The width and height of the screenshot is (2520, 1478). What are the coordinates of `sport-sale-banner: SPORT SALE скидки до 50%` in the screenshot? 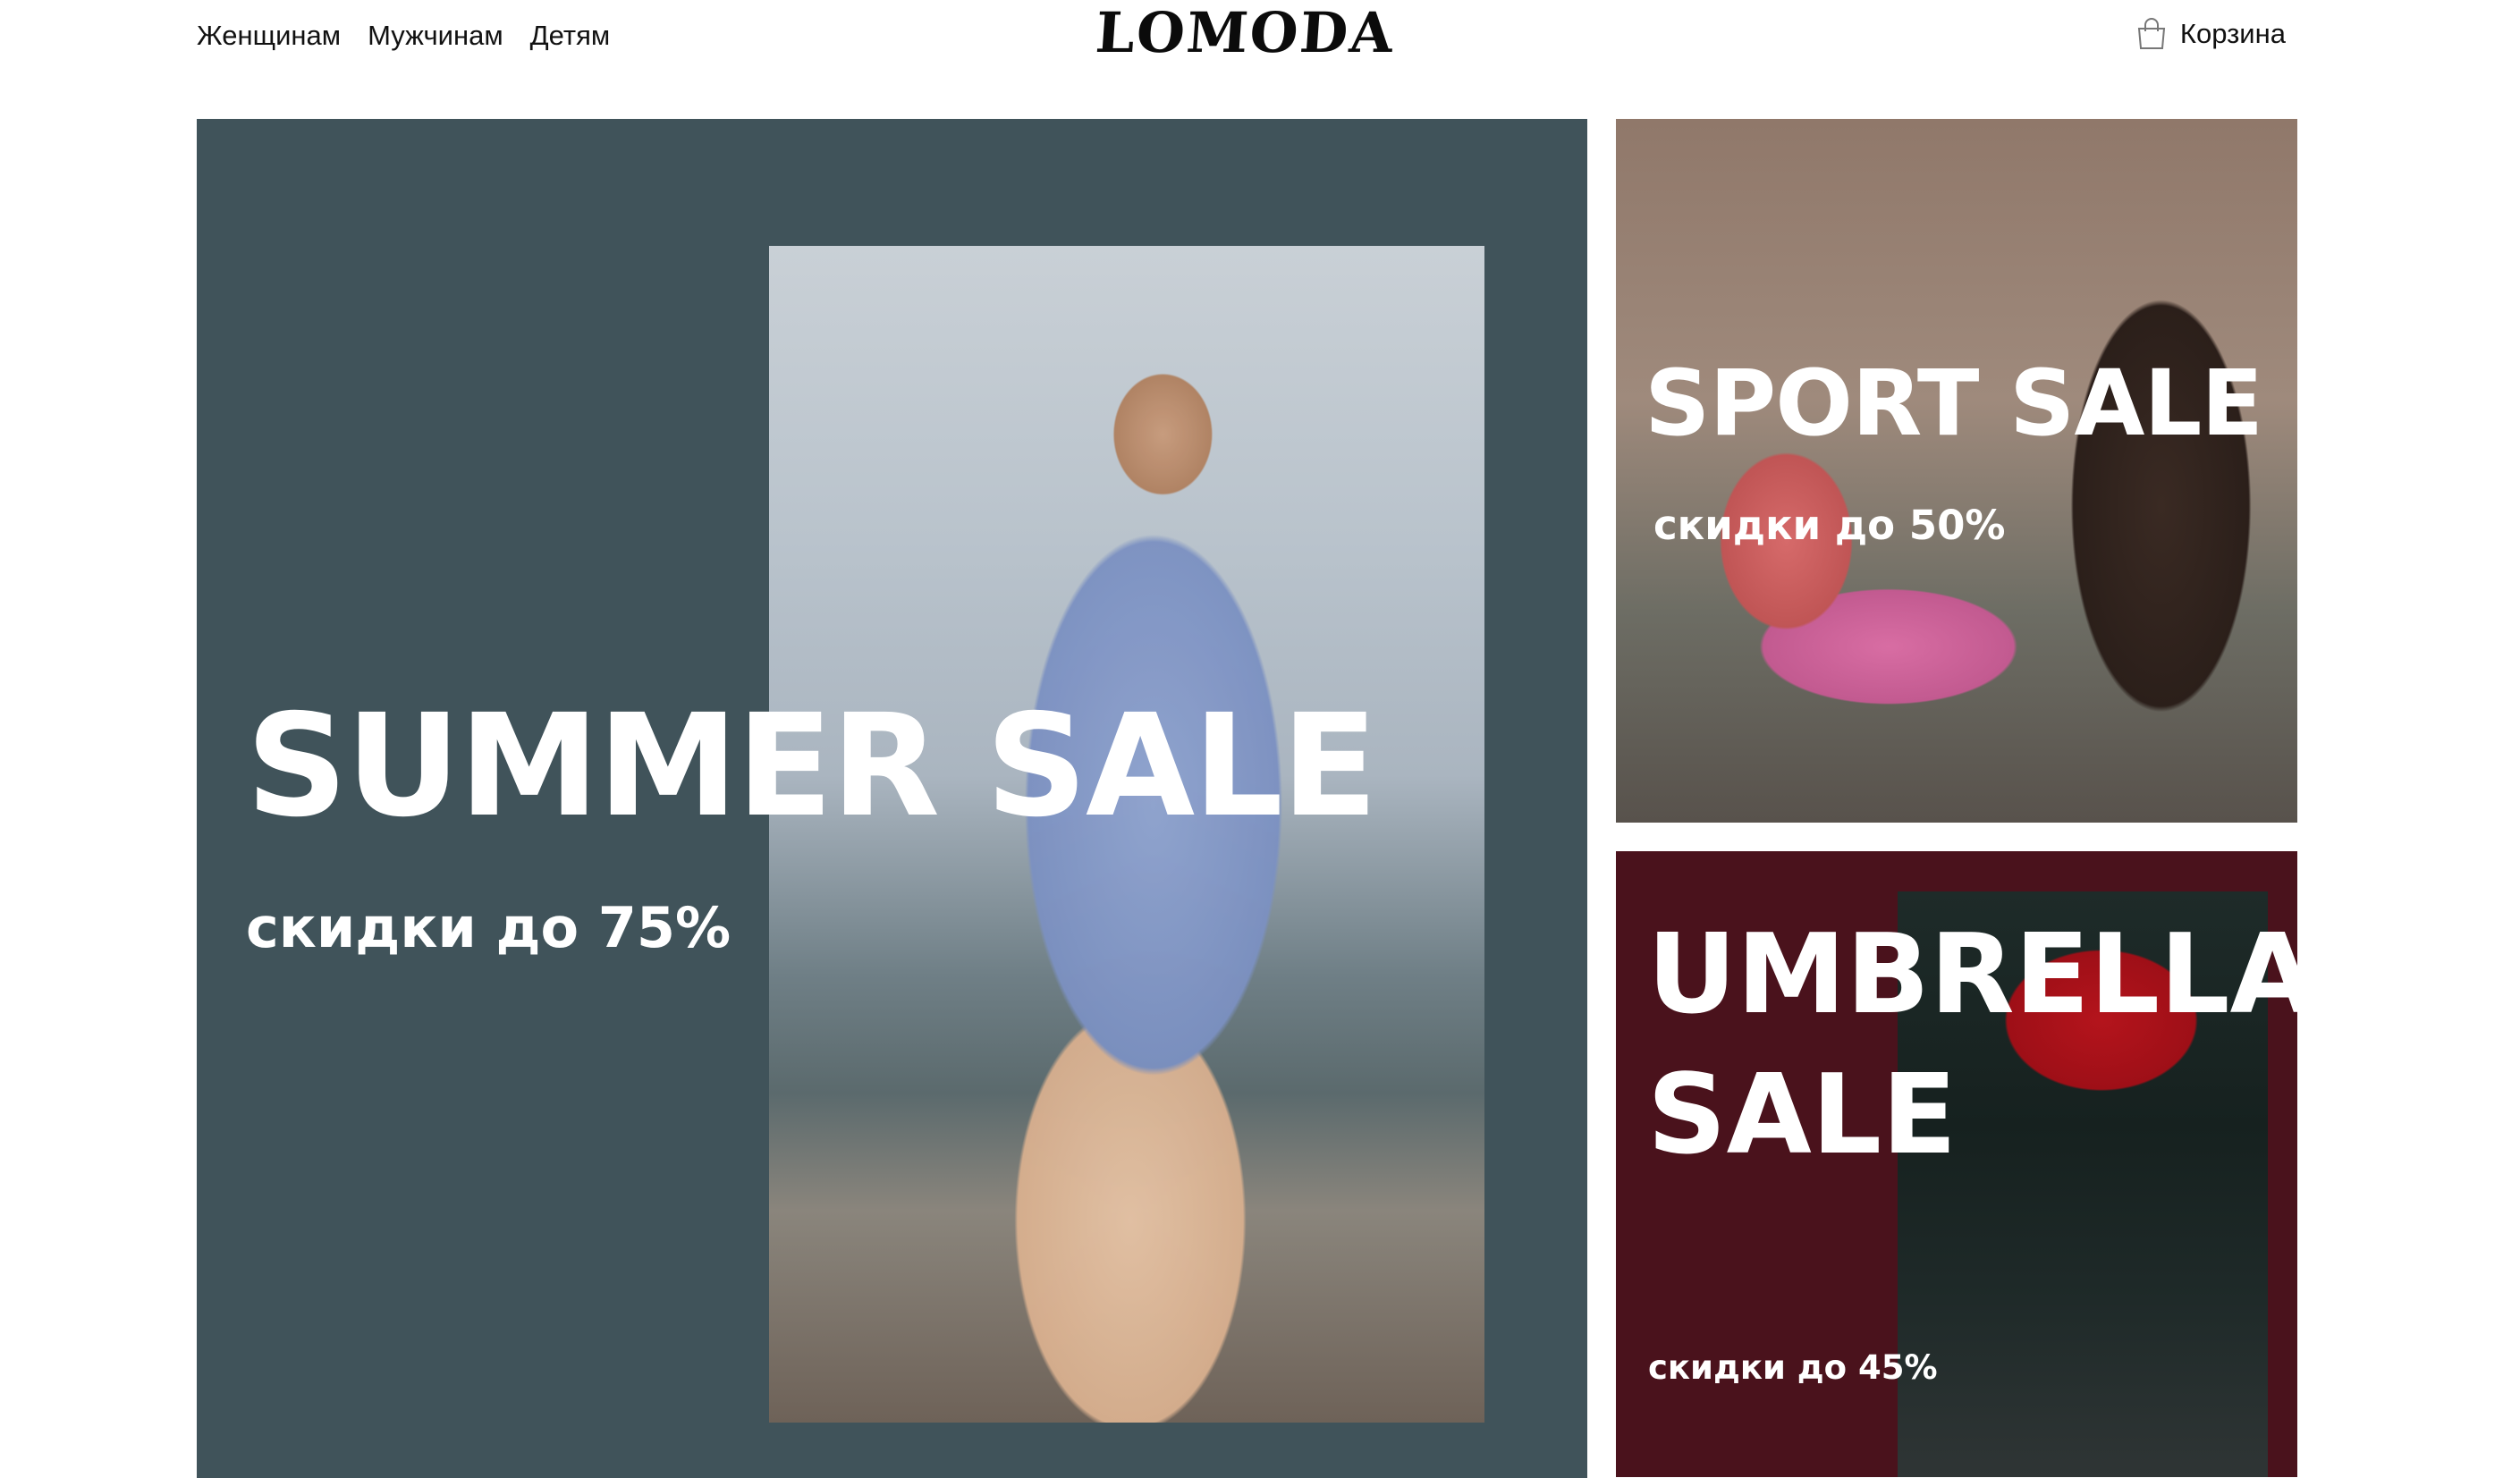 It's located at (1957, 471).